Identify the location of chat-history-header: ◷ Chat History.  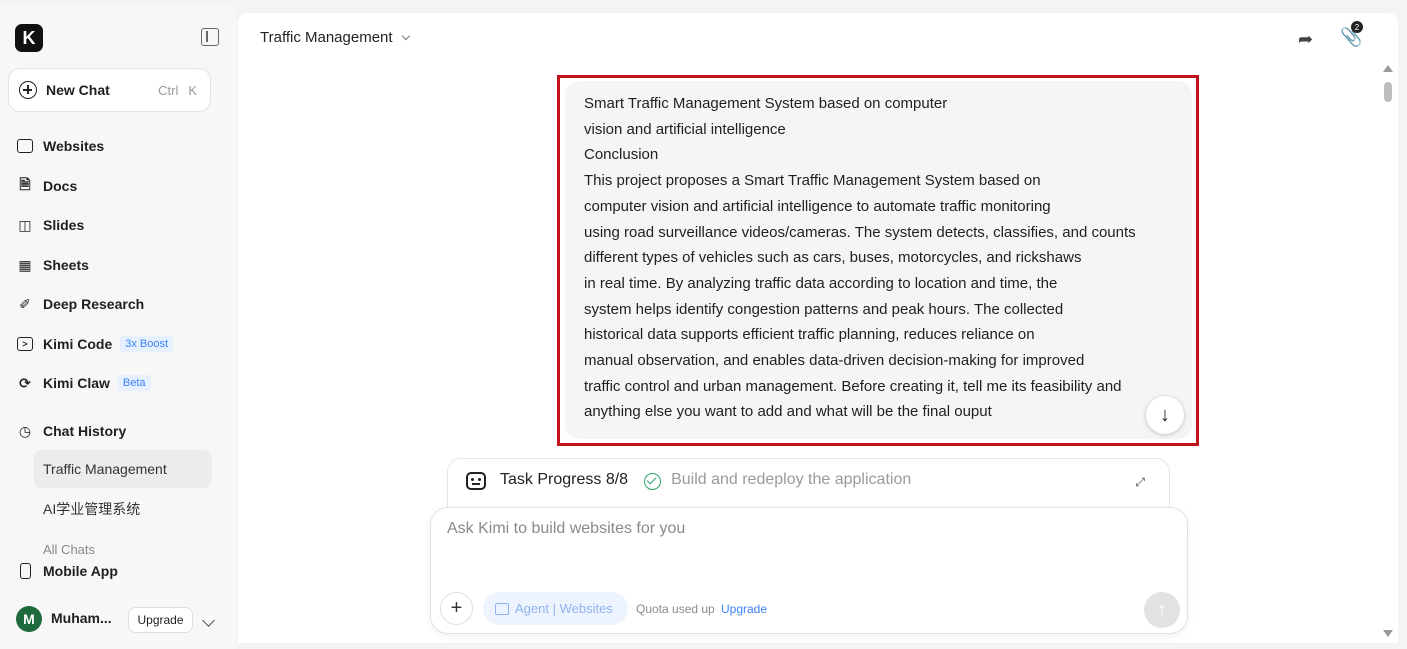
(71, 431).